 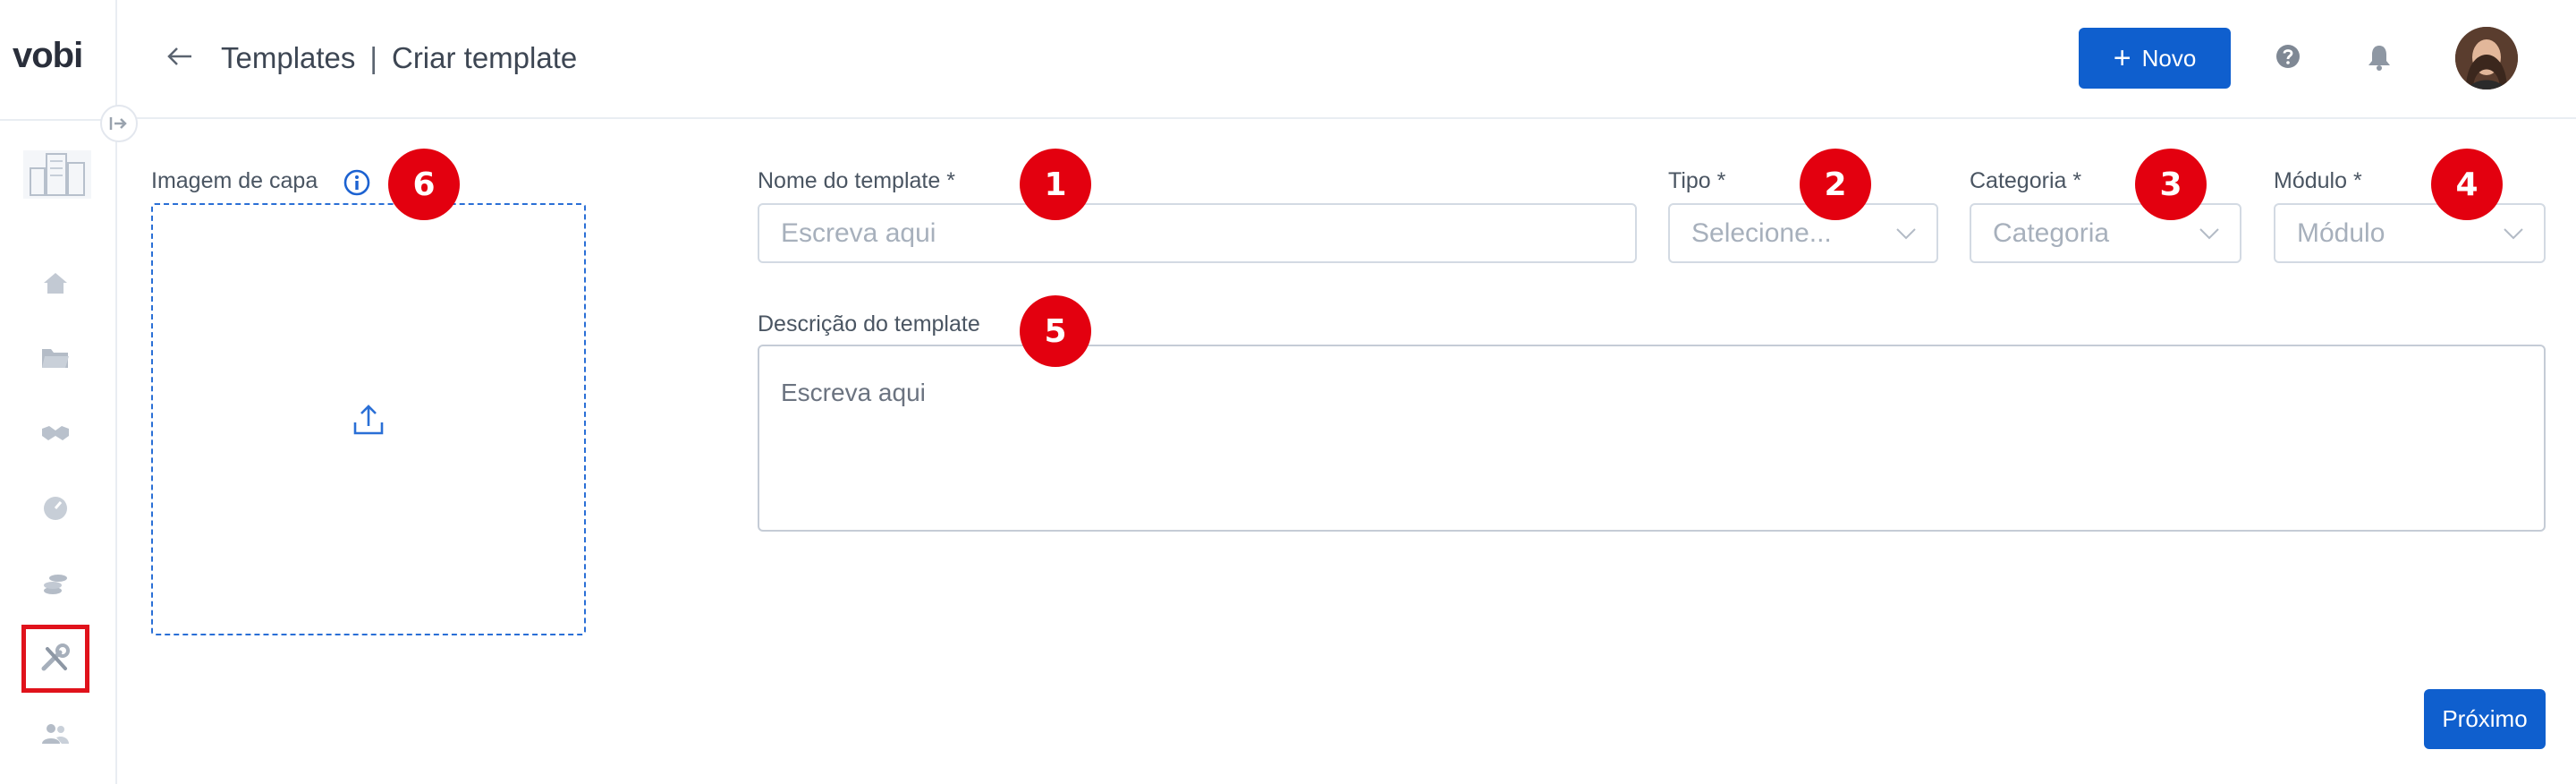 I want to click on type-label: Tipo *, so click(x=1697, y=180).